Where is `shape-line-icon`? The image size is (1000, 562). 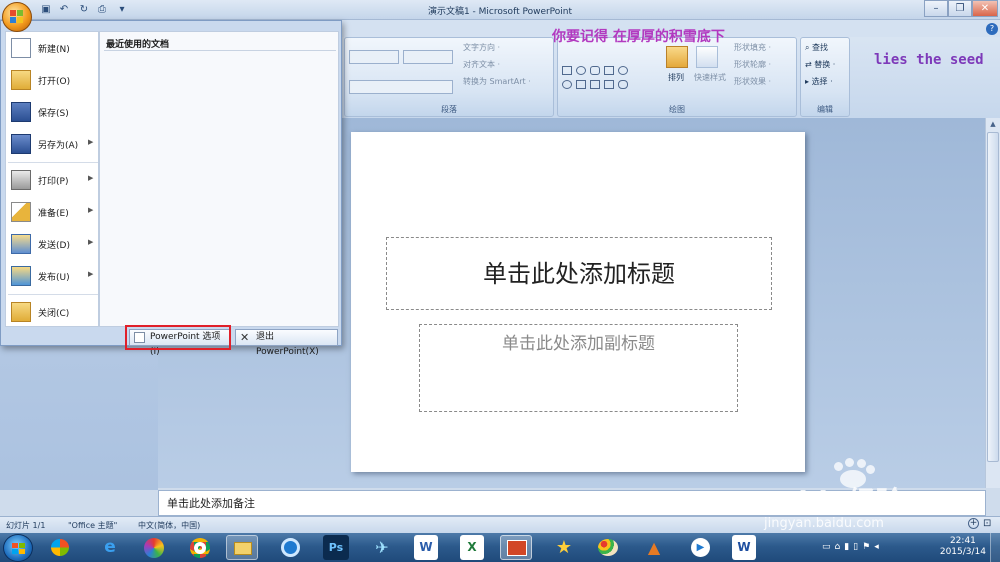 shape-line-icon is located at coordinates (609, 70).